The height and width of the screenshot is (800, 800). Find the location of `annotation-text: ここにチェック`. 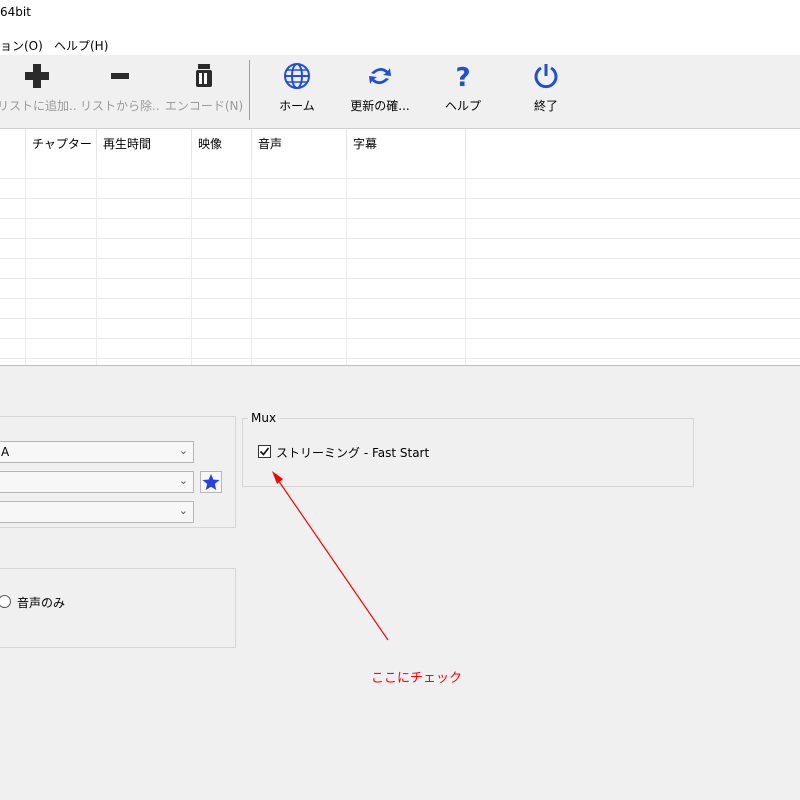

annotation-text: ここにチェック is located at coordinates (417, 678).